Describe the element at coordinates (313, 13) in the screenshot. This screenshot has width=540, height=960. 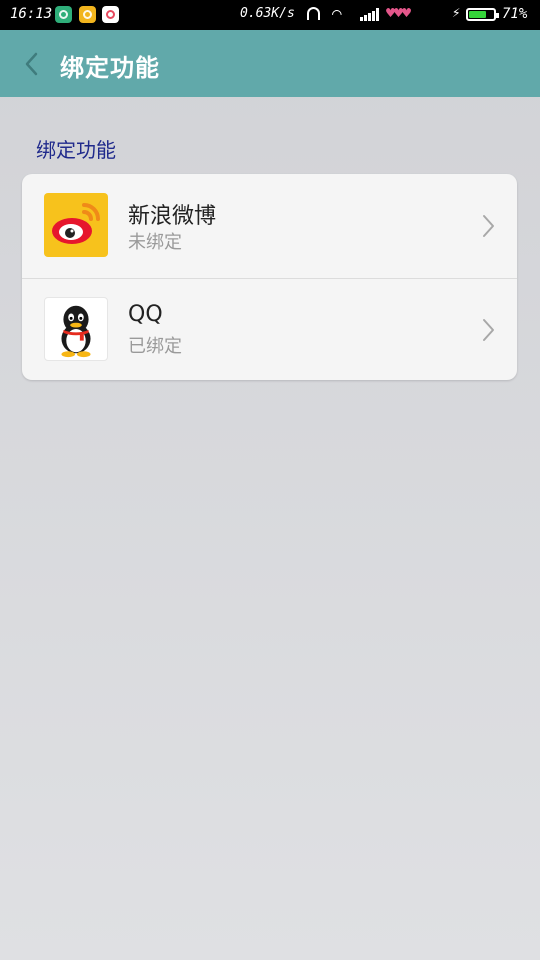
I see `headset-icon` at that location.